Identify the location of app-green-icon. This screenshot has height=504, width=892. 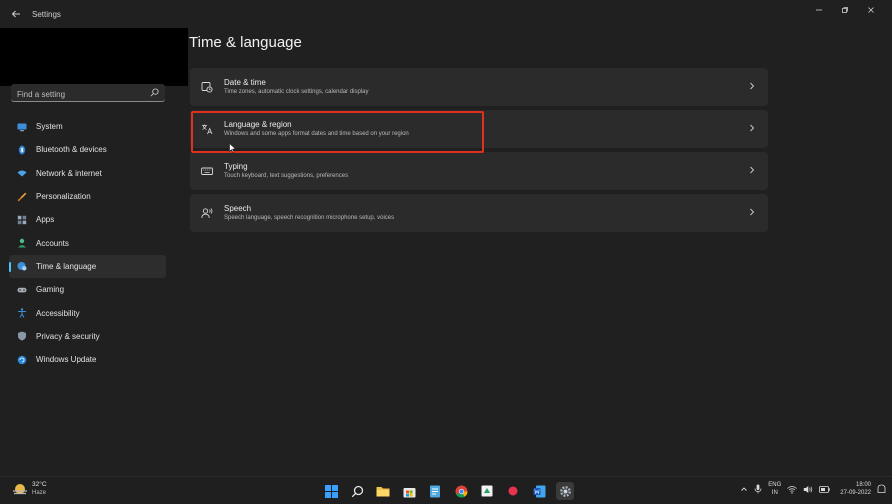
(487, 491).